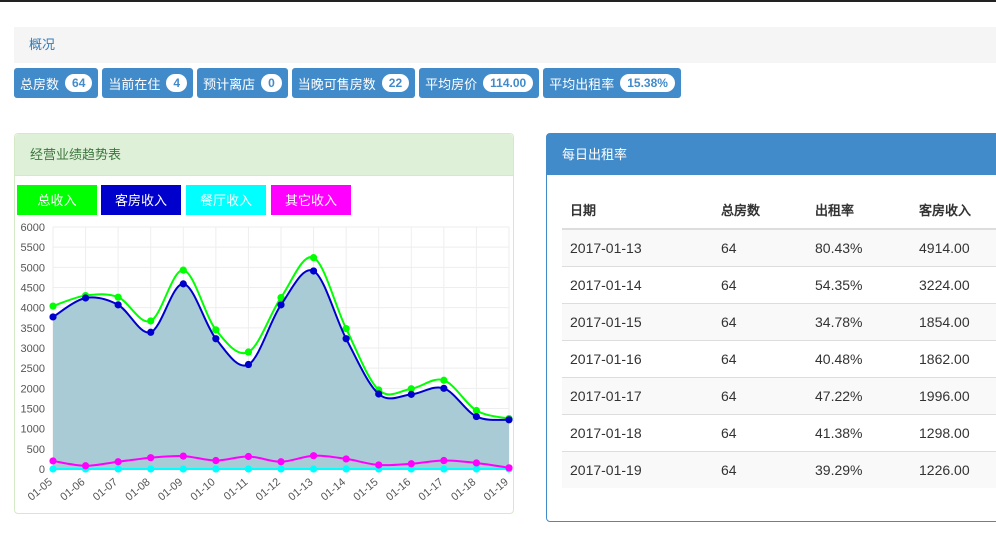 The image size is (996, 556). I want to click on table-row: 2017-01-16 64 40.48% 1862.00, so click(779, 359).